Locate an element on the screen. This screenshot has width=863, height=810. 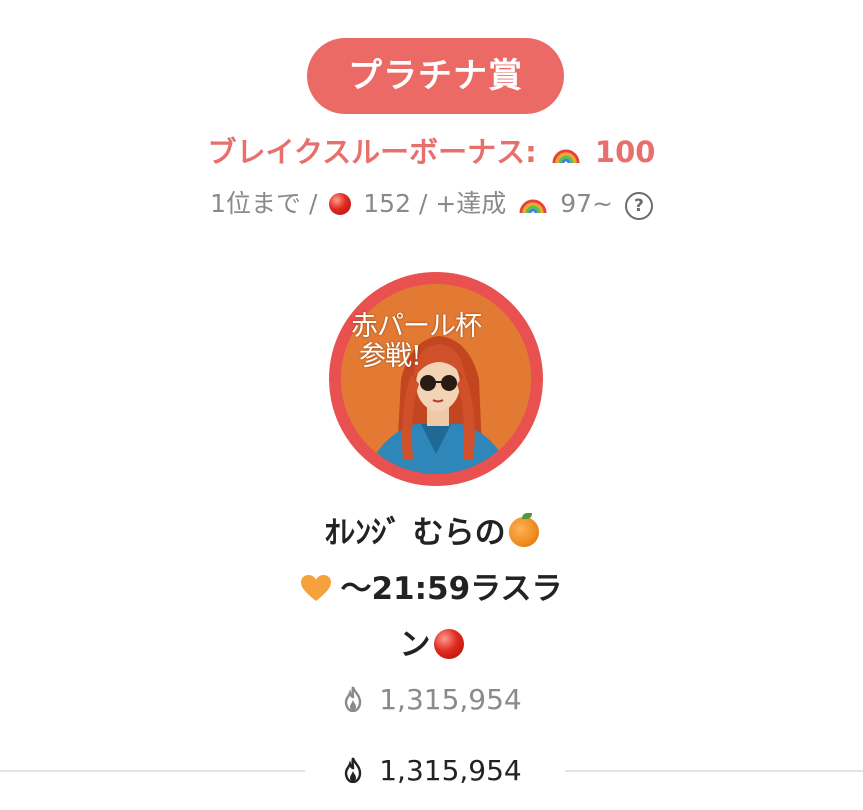
score-current: 1,315,954 is located at coordinates (431, 771).